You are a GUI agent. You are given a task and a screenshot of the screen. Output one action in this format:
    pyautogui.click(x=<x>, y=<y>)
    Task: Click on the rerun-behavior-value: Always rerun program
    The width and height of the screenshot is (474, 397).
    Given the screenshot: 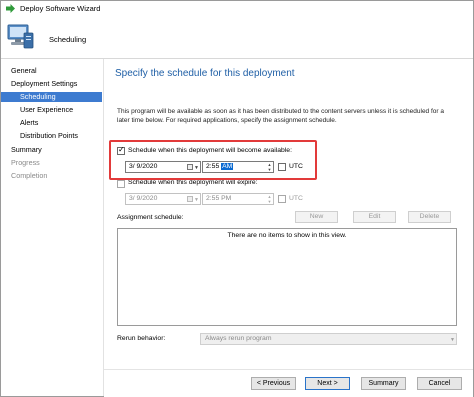 What is the action you would take?
    pyautogui.click(x=238, y=338)
    